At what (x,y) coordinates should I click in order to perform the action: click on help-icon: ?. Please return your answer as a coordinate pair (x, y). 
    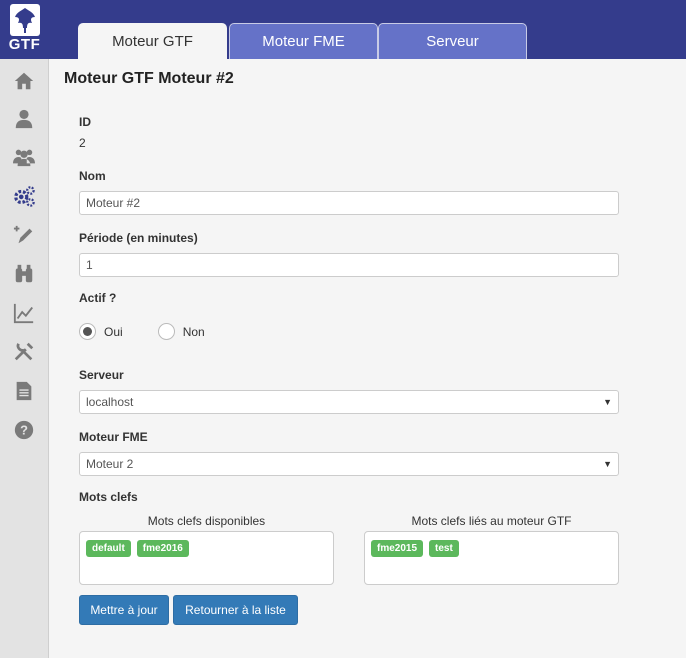
    Looking at the image, I should click on (24, 429).